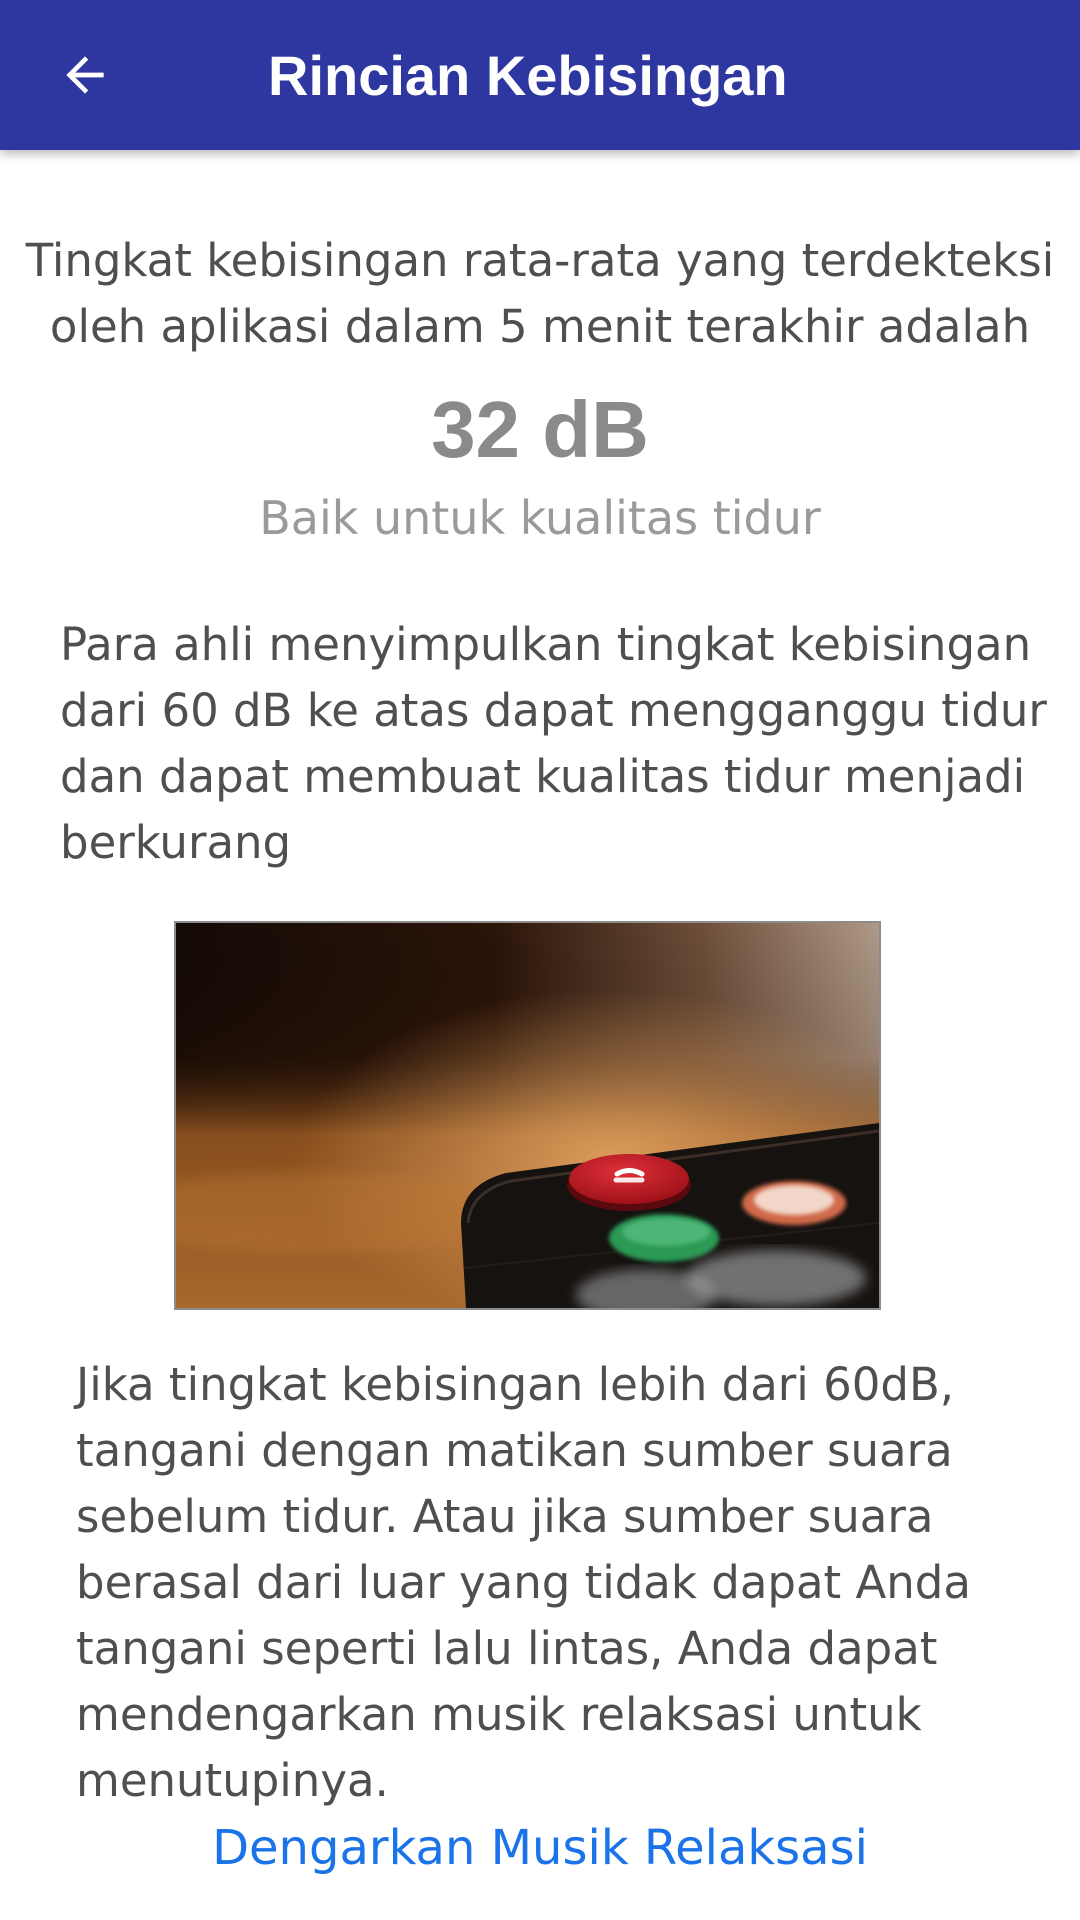 This screenshot has height=1920, width=1080. Describe the element at coordinates (540, 1848) in the screenshot. I see `listen-relaxation-music-link: Dengarkan Musik Relaksasi` at that location.